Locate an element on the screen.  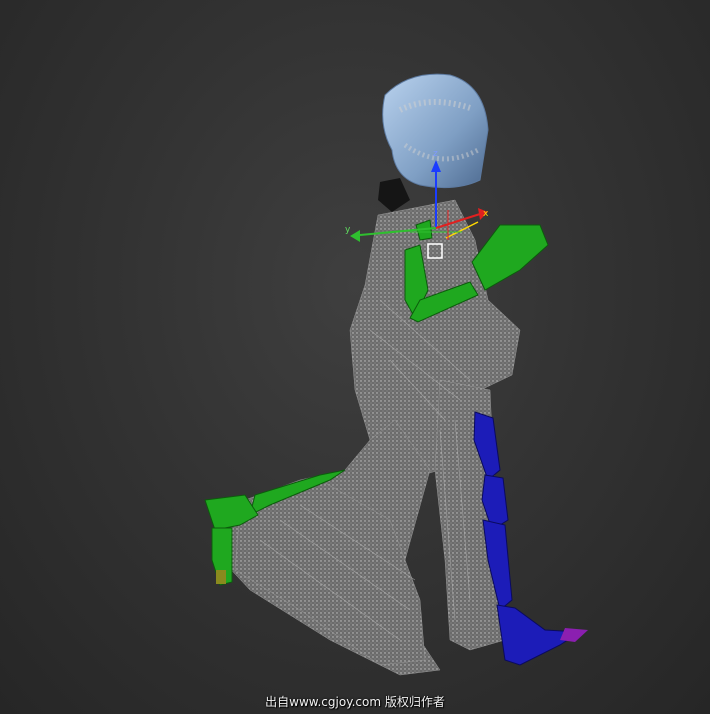
watermark: 出自www.cgjoy.com 版权归作者 is located at coordinates (355, 702).